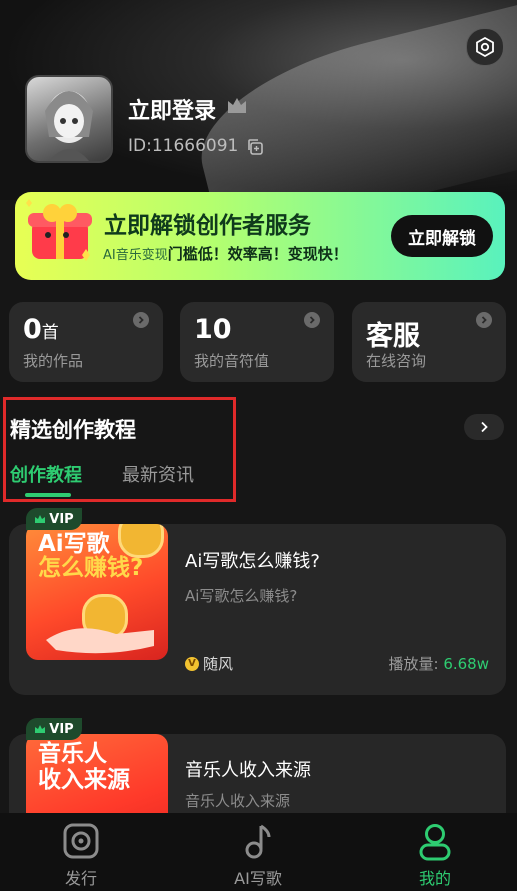 Image resolution: width=517 pixels, height=891 pixels. What do you see at coordinates (258, 878) in the screenshot?
I see `nav-label: AI写歌` at bounding box center [258, 878].